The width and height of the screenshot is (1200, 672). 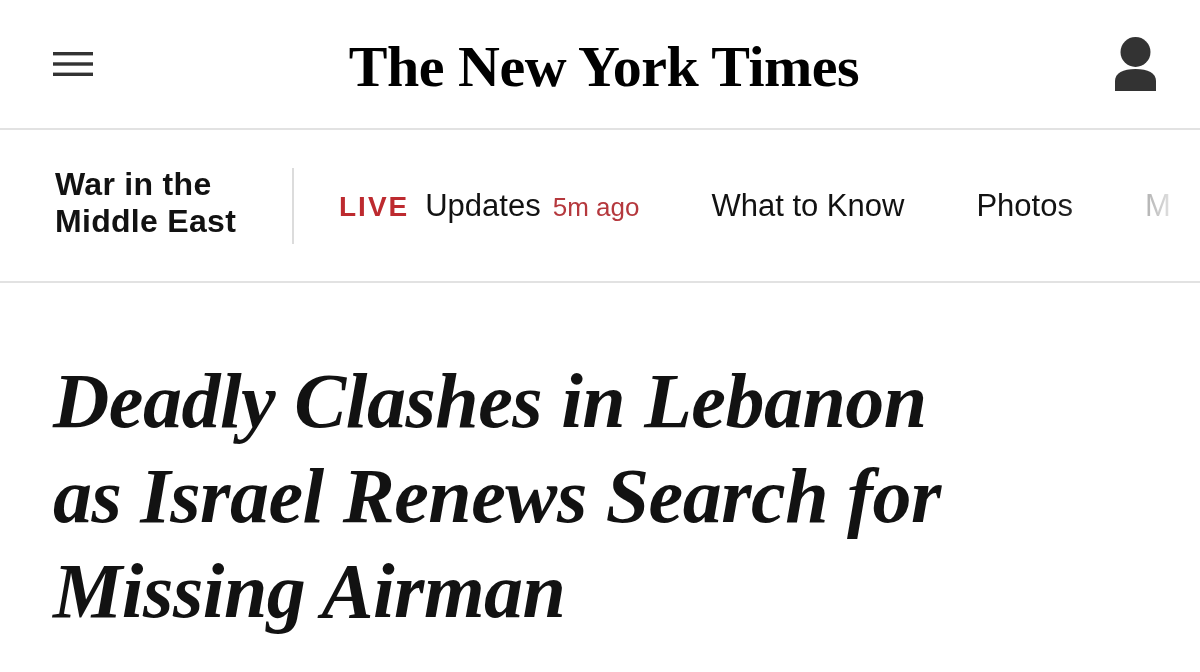 What do you see at coordinates (374, 206) in the screenshot?
I see `live-label: LIVE` at bounding box center [374, 206].